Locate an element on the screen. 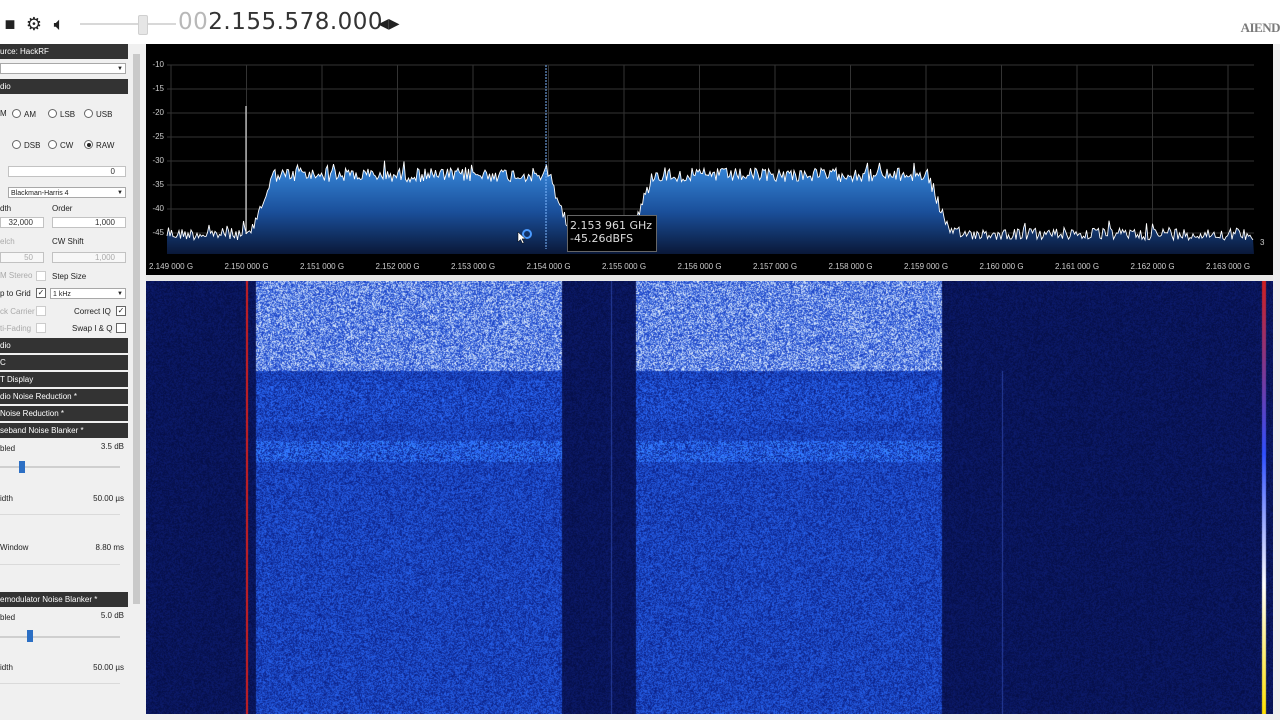 Image resolution: width=1280 pixels, height=720 pixels. mode-dsb: DSB is located at coordinates (26, 145).